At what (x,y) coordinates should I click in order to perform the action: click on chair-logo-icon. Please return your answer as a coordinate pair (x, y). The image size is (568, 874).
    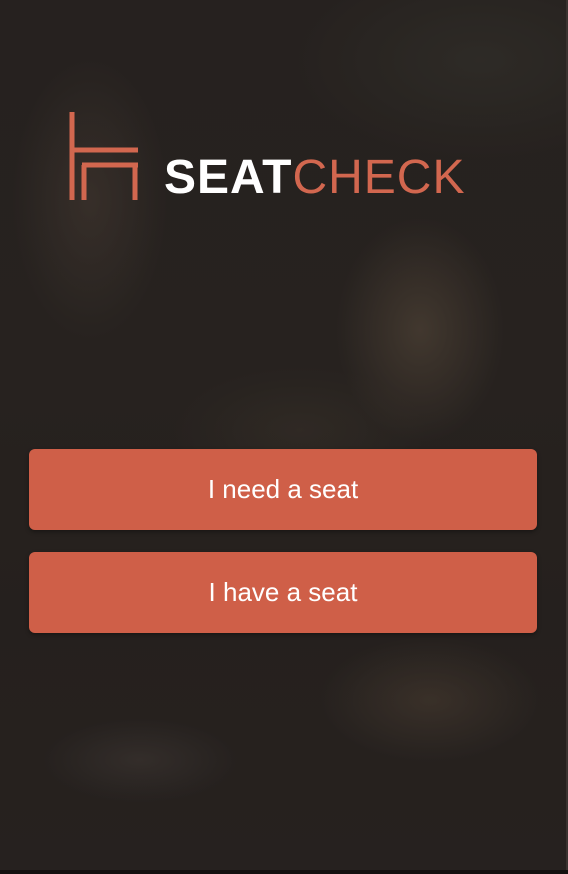
    Looking at the image, I should click on (103, 156).